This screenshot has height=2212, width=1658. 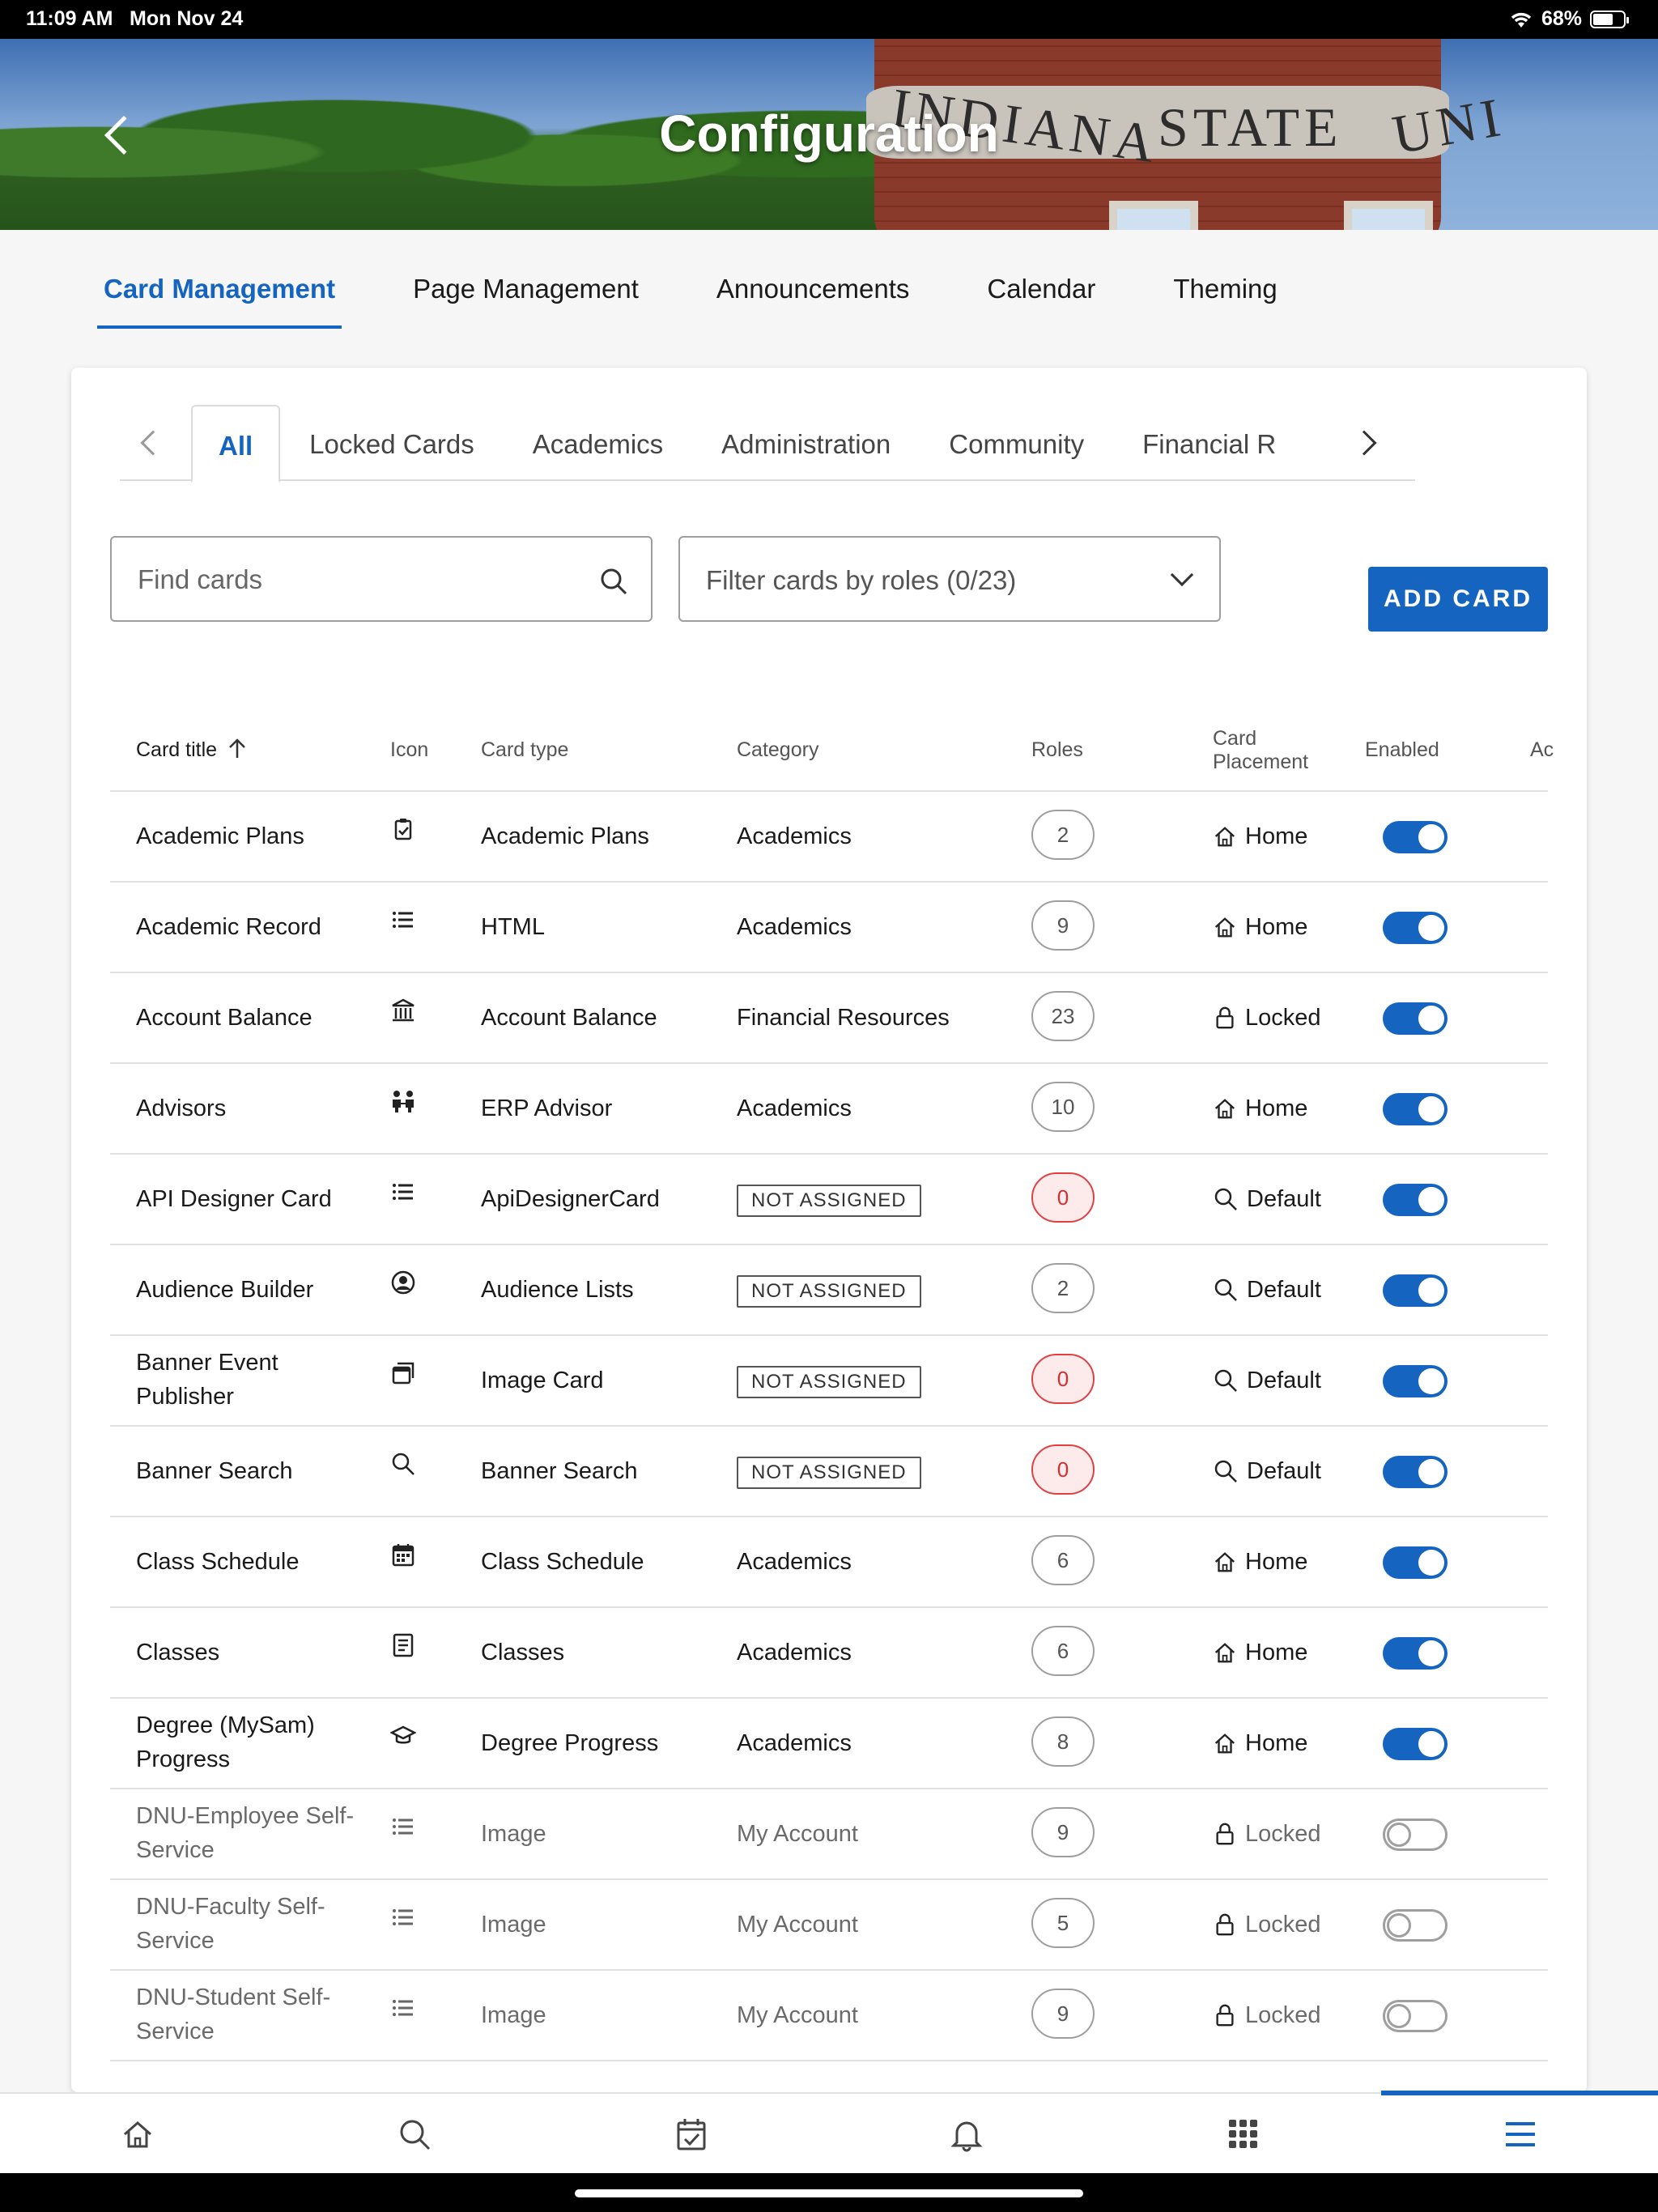 I want to click on bell-icon, so click(x=966, y=2134).